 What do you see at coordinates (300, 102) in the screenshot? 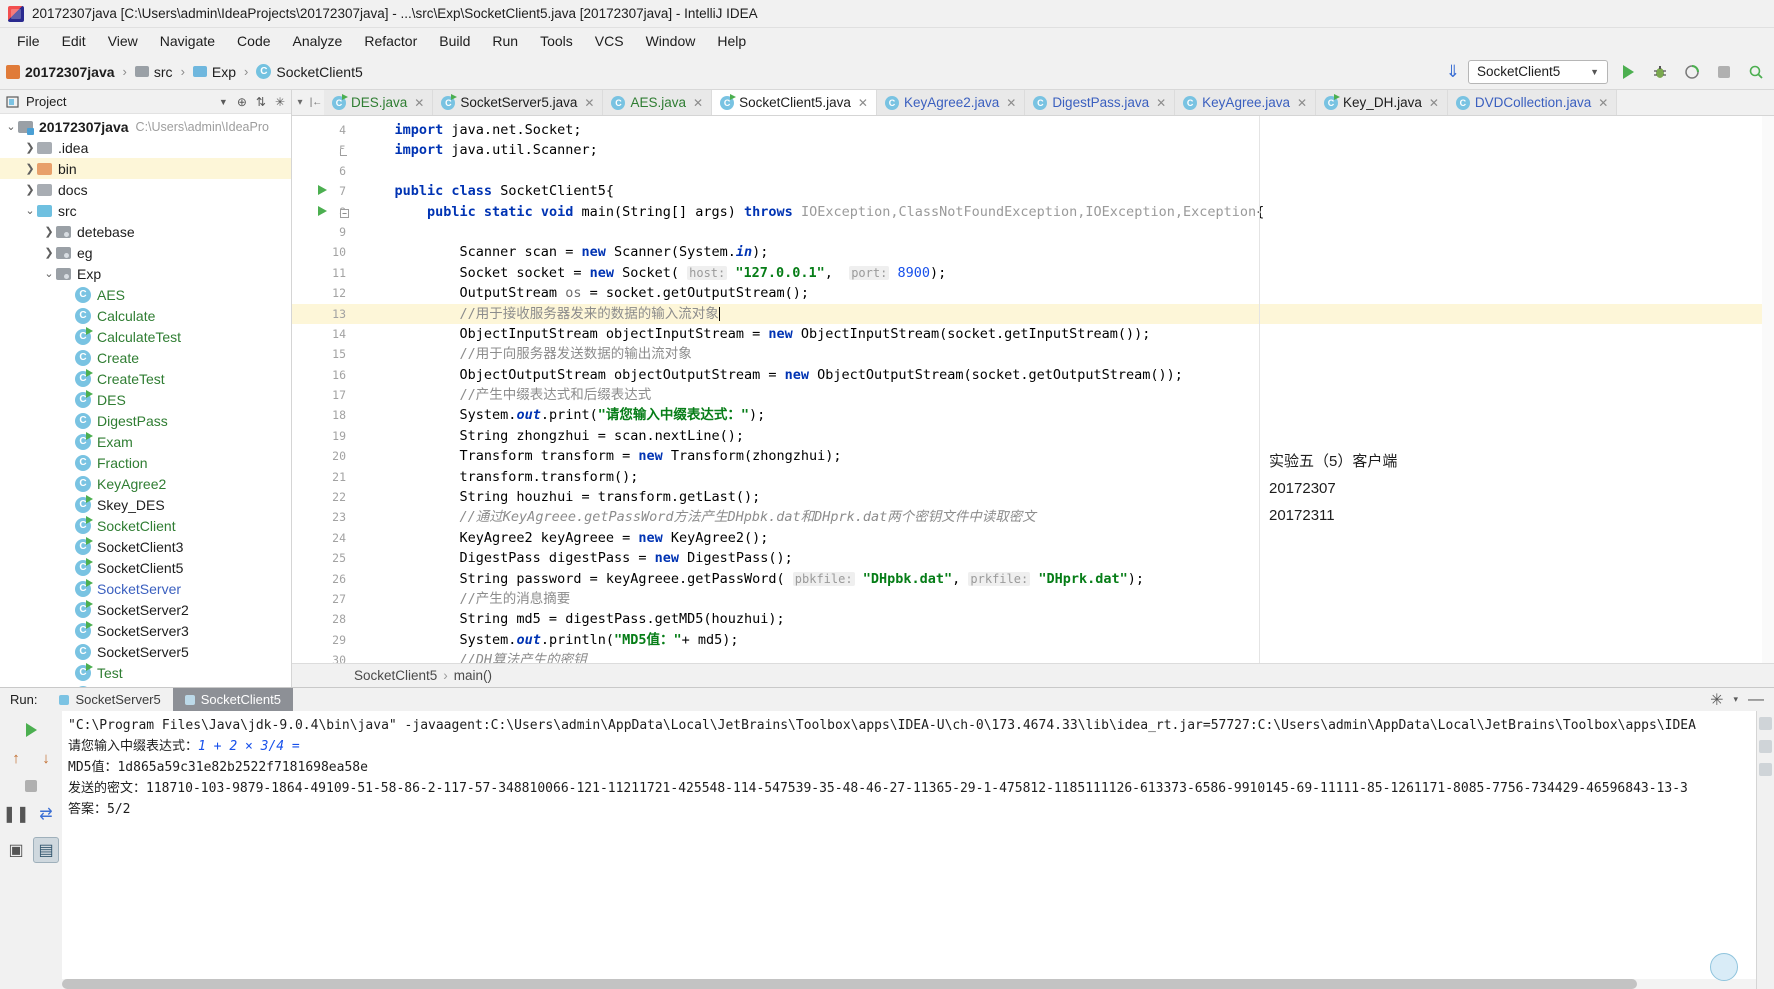
I see `tab-list-dropdown-icon: ▾` at bounding box center [300, 102].